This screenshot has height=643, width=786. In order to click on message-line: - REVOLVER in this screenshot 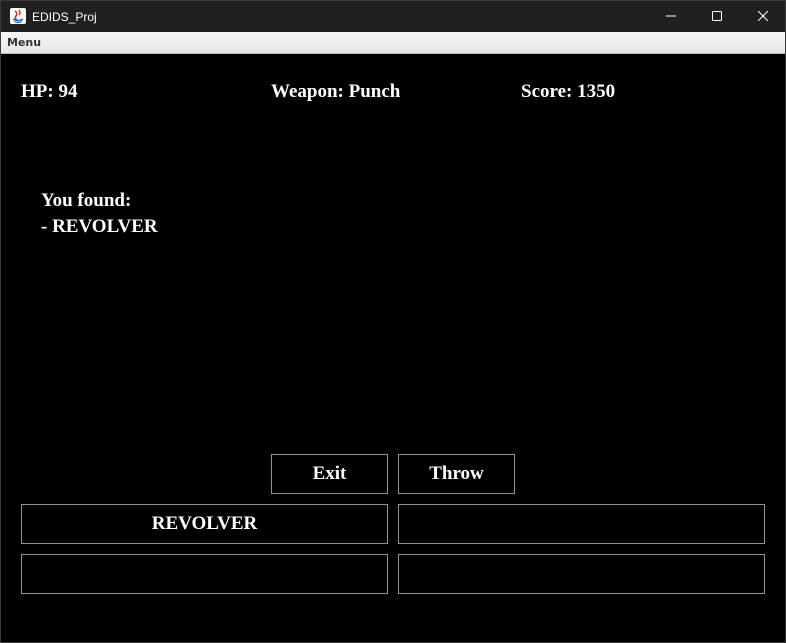, I will do `click(99, 226)`.